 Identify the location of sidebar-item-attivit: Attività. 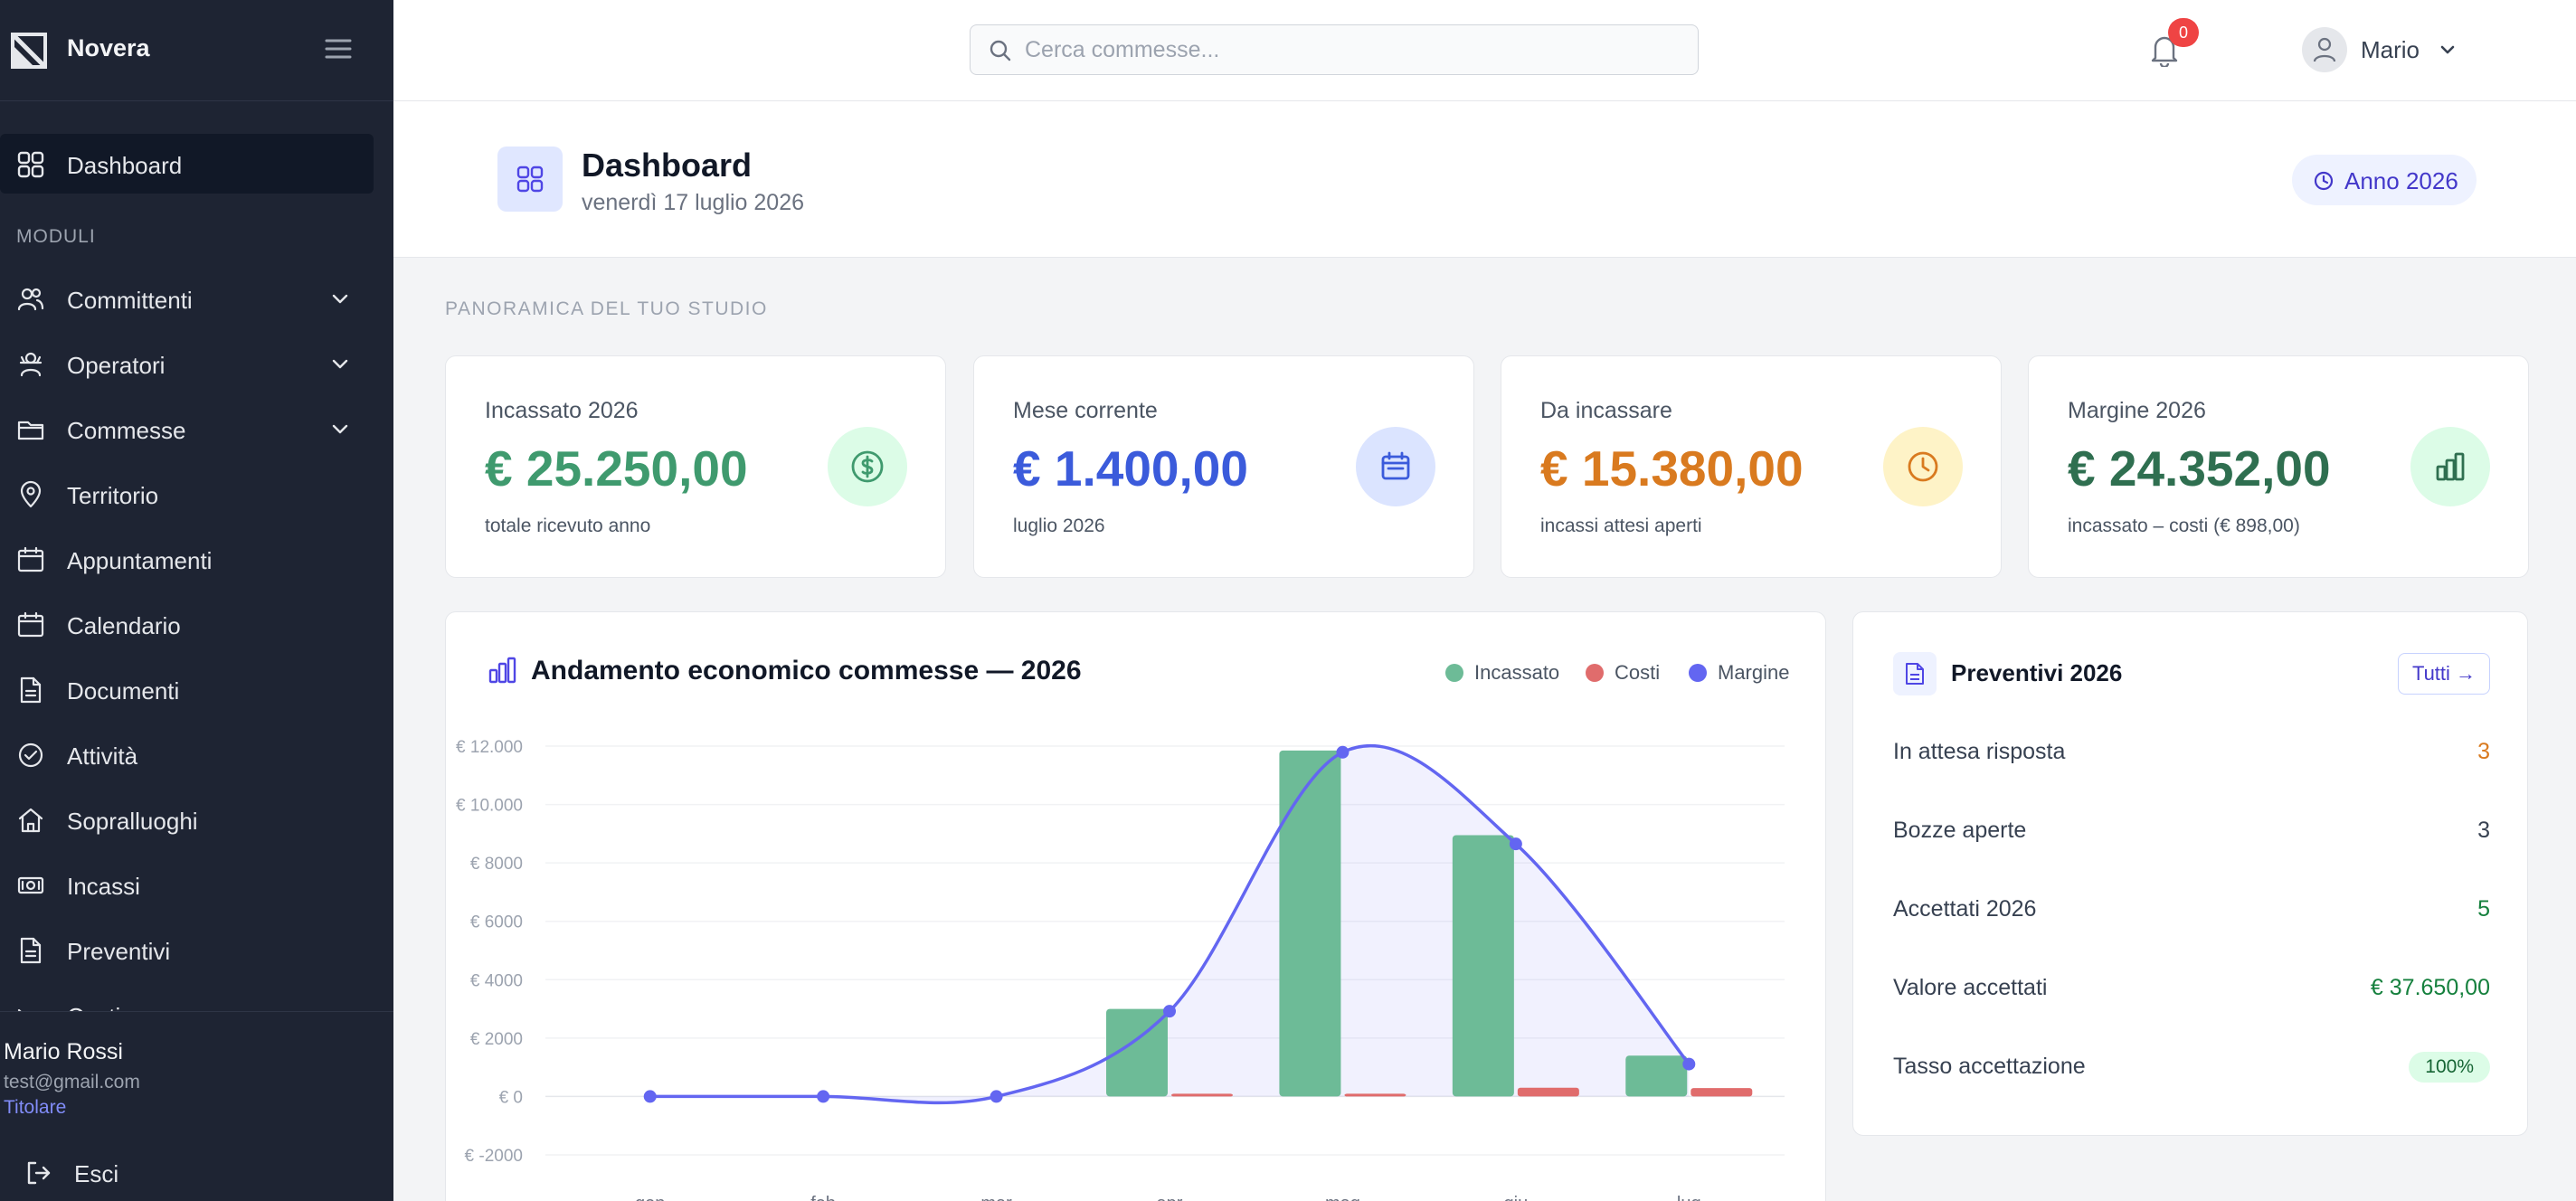
(196, 754).